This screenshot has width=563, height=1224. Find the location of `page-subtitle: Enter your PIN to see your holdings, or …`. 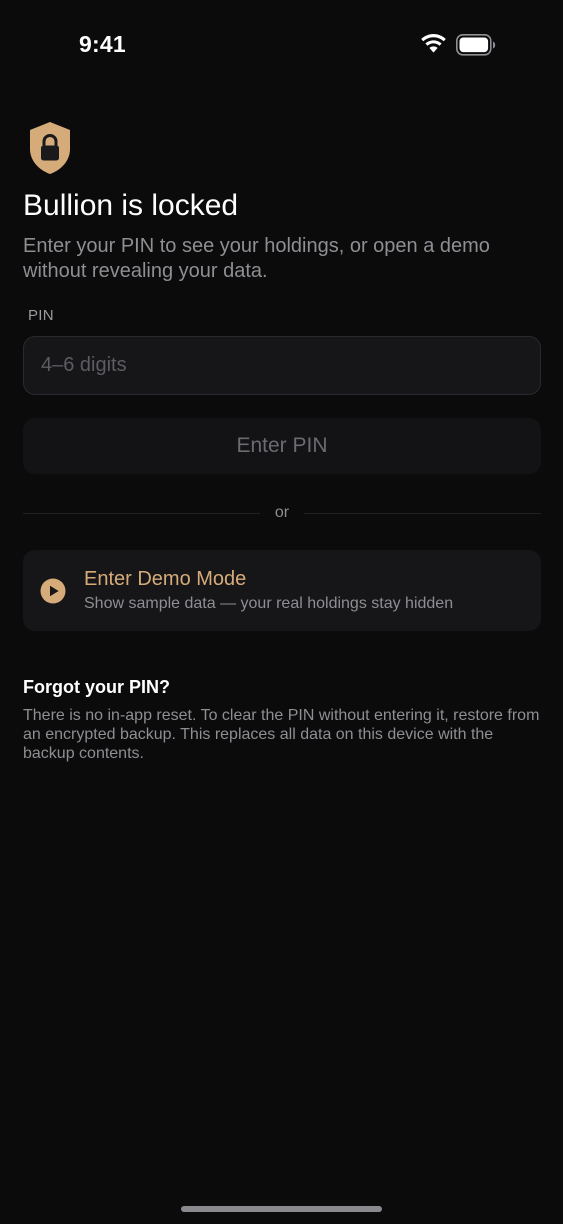

page-subtitle: Enter your PIN to see your holdings, or … is located at coordinates (256, 258).